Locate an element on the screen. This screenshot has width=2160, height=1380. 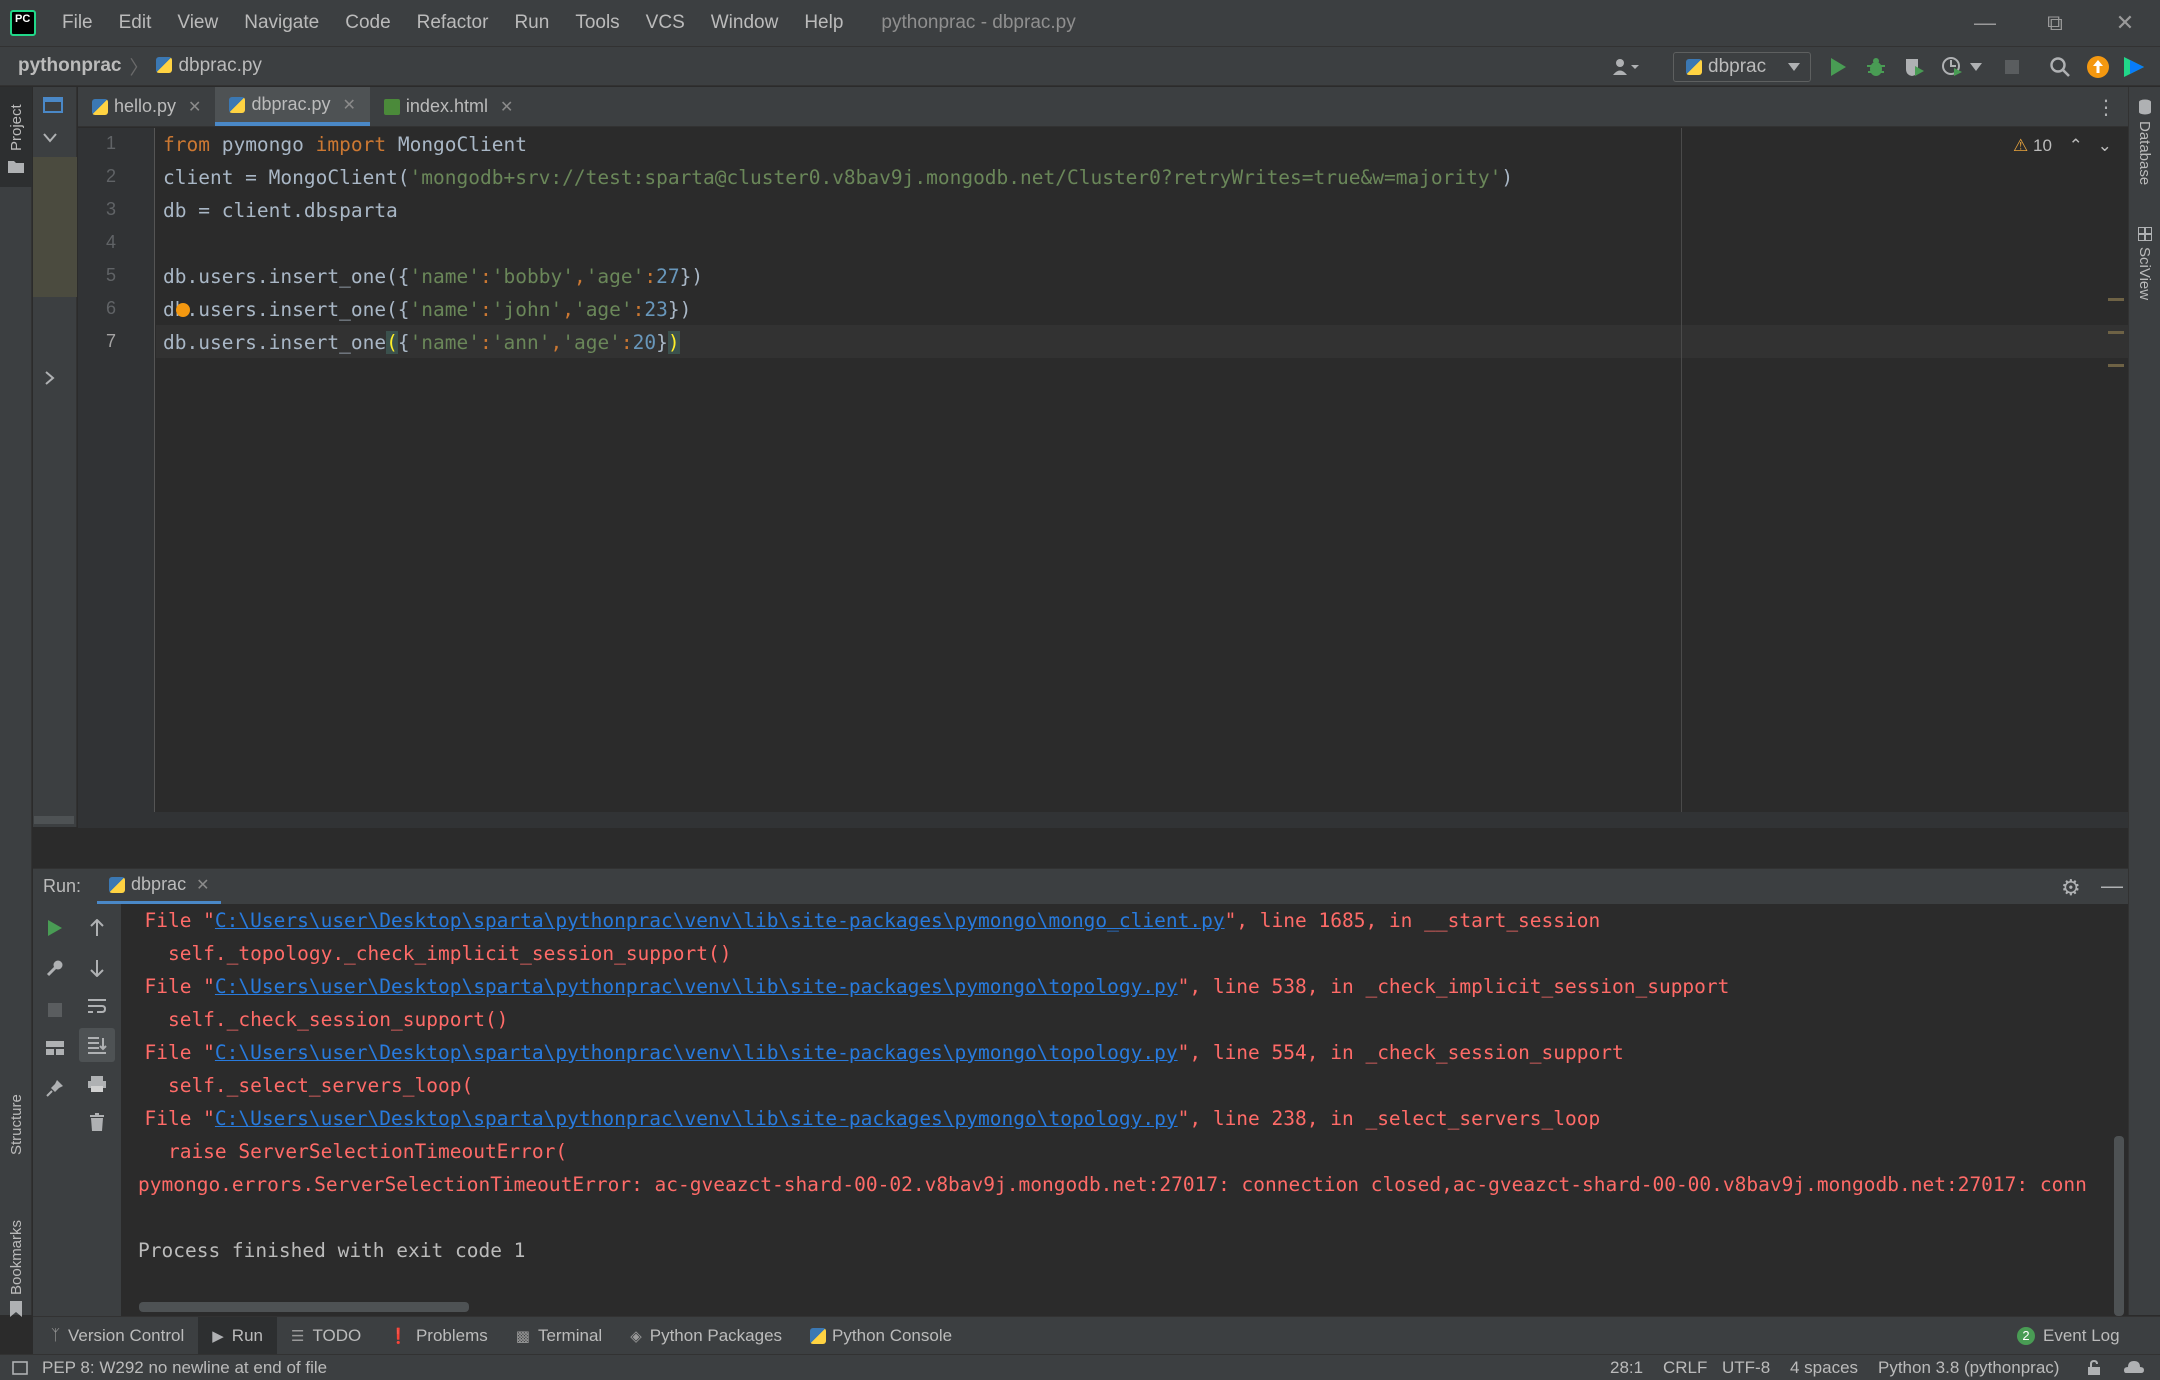
arrow-down-icon is located at coordinates (97, 968).